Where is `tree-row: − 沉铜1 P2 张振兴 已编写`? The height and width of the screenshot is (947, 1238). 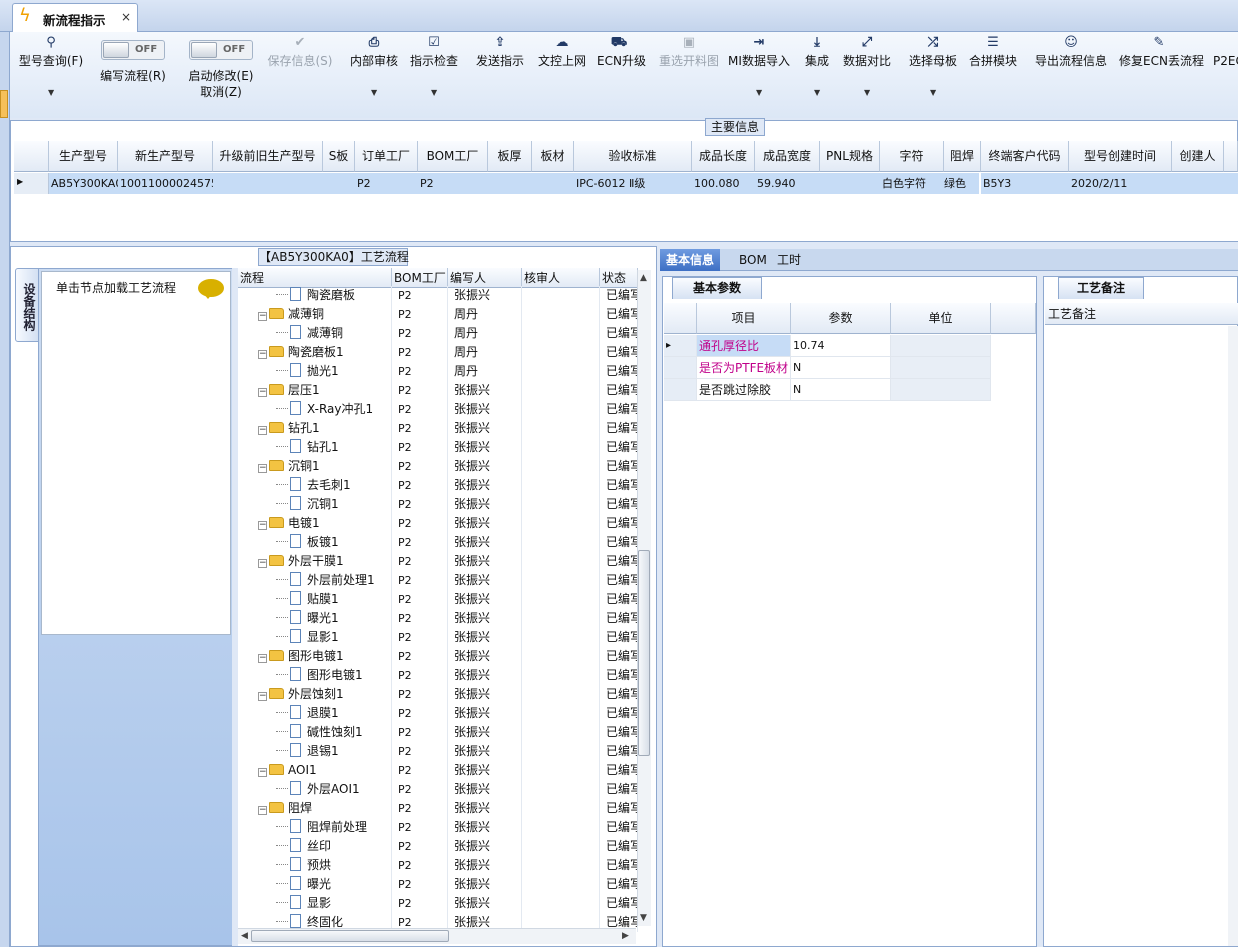
tree-row: − 沉铜1 P2 张振兴 已编写 is located at coordinates (438, 466).